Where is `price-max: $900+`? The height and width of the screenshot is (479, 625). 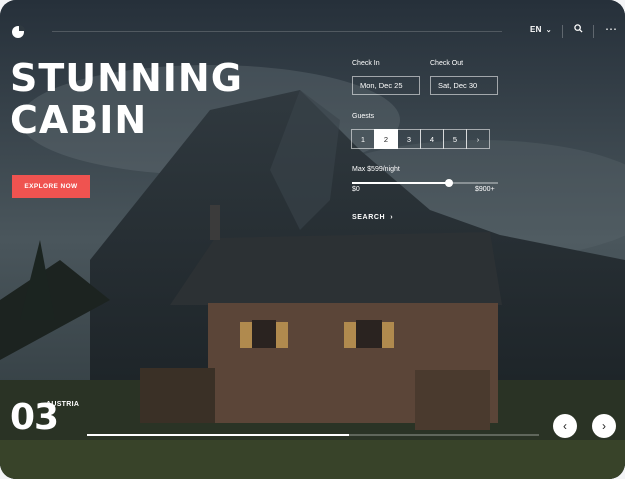
price-max: $900+ is located at coordinates (485, 189).